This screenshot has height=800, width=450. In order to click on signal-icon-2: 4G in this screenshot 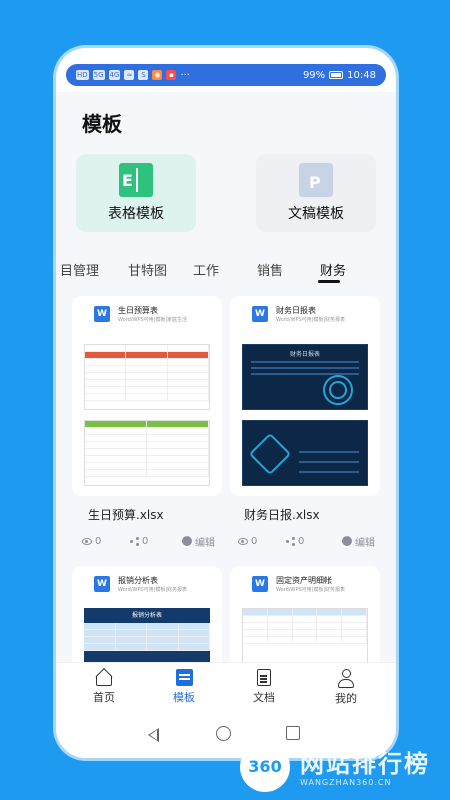, I will do `click(114, 75)`.